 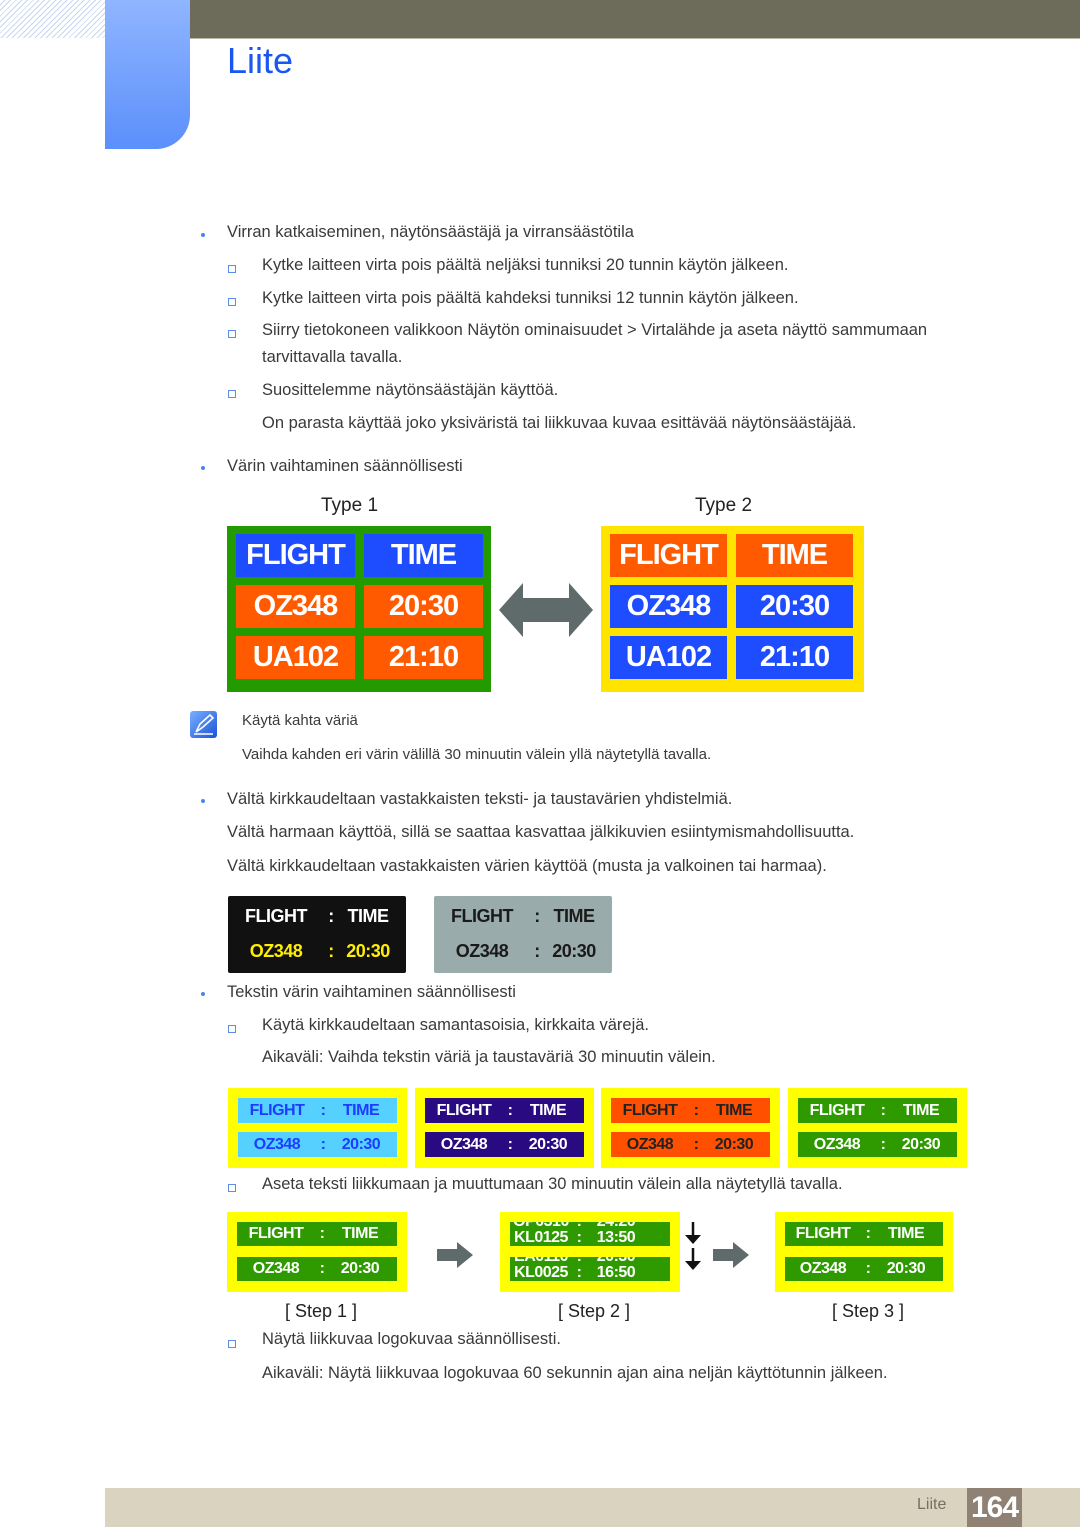 What do you see at coordinates (590, 1269) in the screenshot?
I see `scrolling-row: EA0110:20:30 KL0025:16:50` at bounding box center [590, 1269].